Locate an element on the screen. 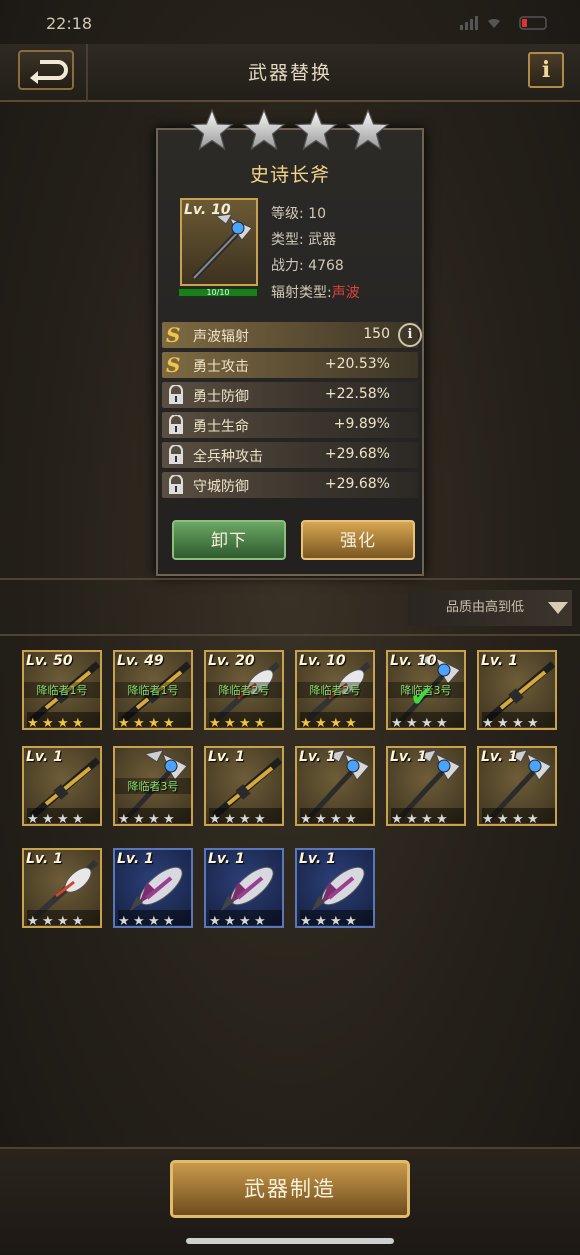  weapon-slot: Lv. 50 降临者1号 ★ ★ ★ ★ is located at coordinates (62, 690).